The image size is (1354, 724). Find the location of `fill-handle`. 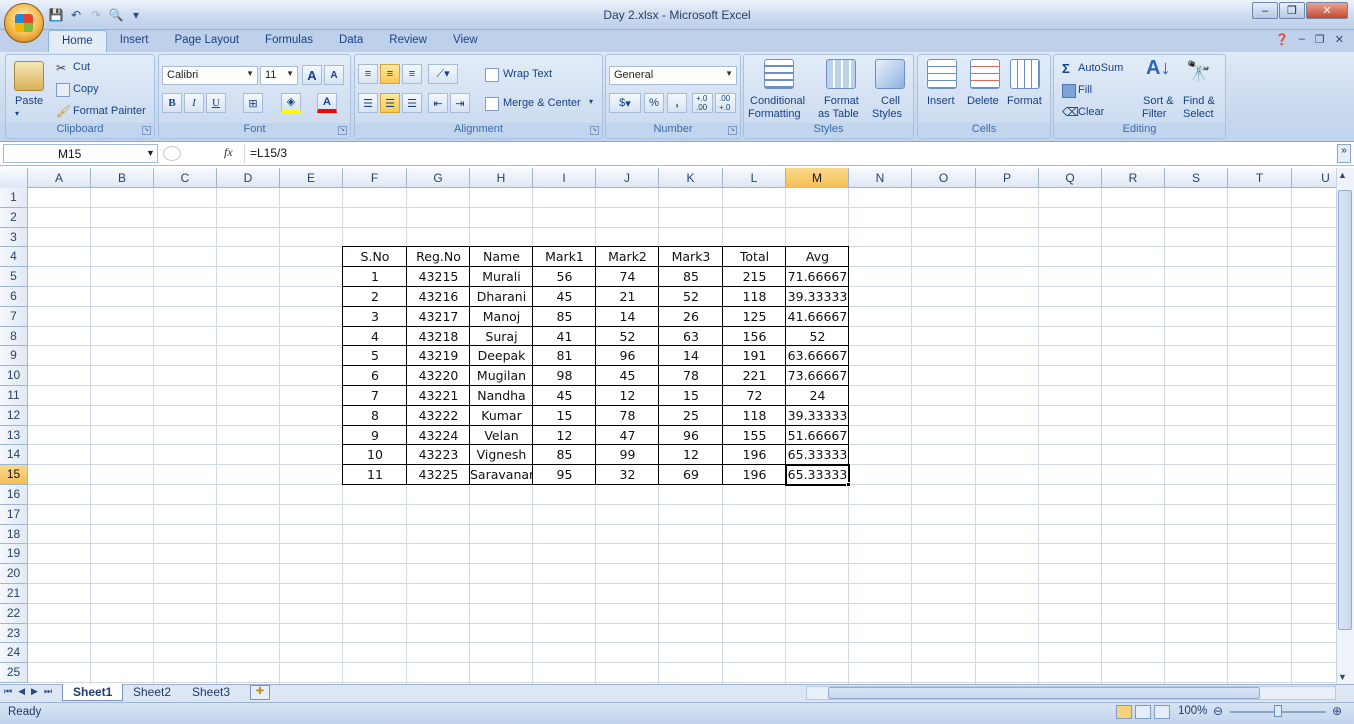

fill-handle is located at coordinates (848, 484).